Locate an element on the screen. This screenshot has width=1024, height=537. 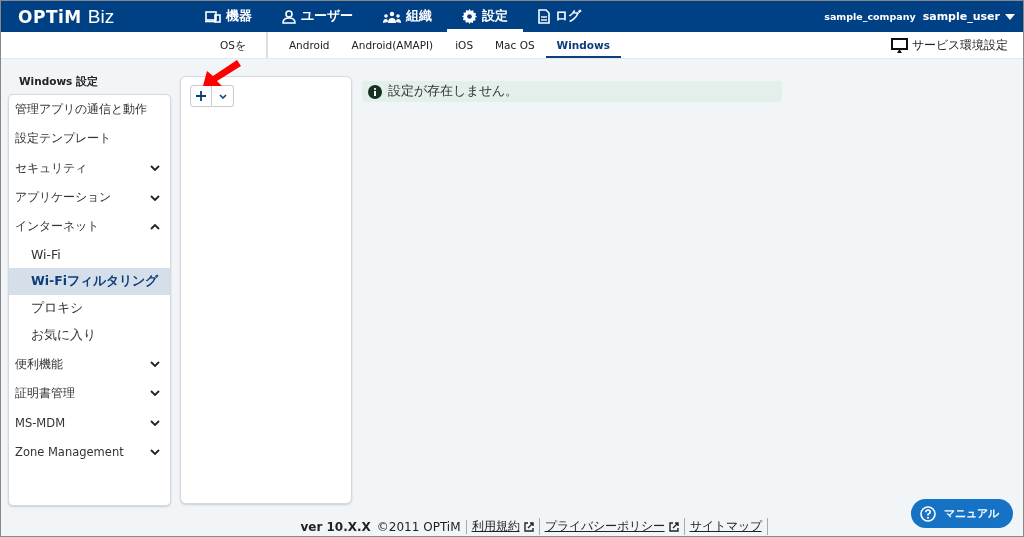
footer-link: プライバシーポリシー is located at coordinates (604, 526).